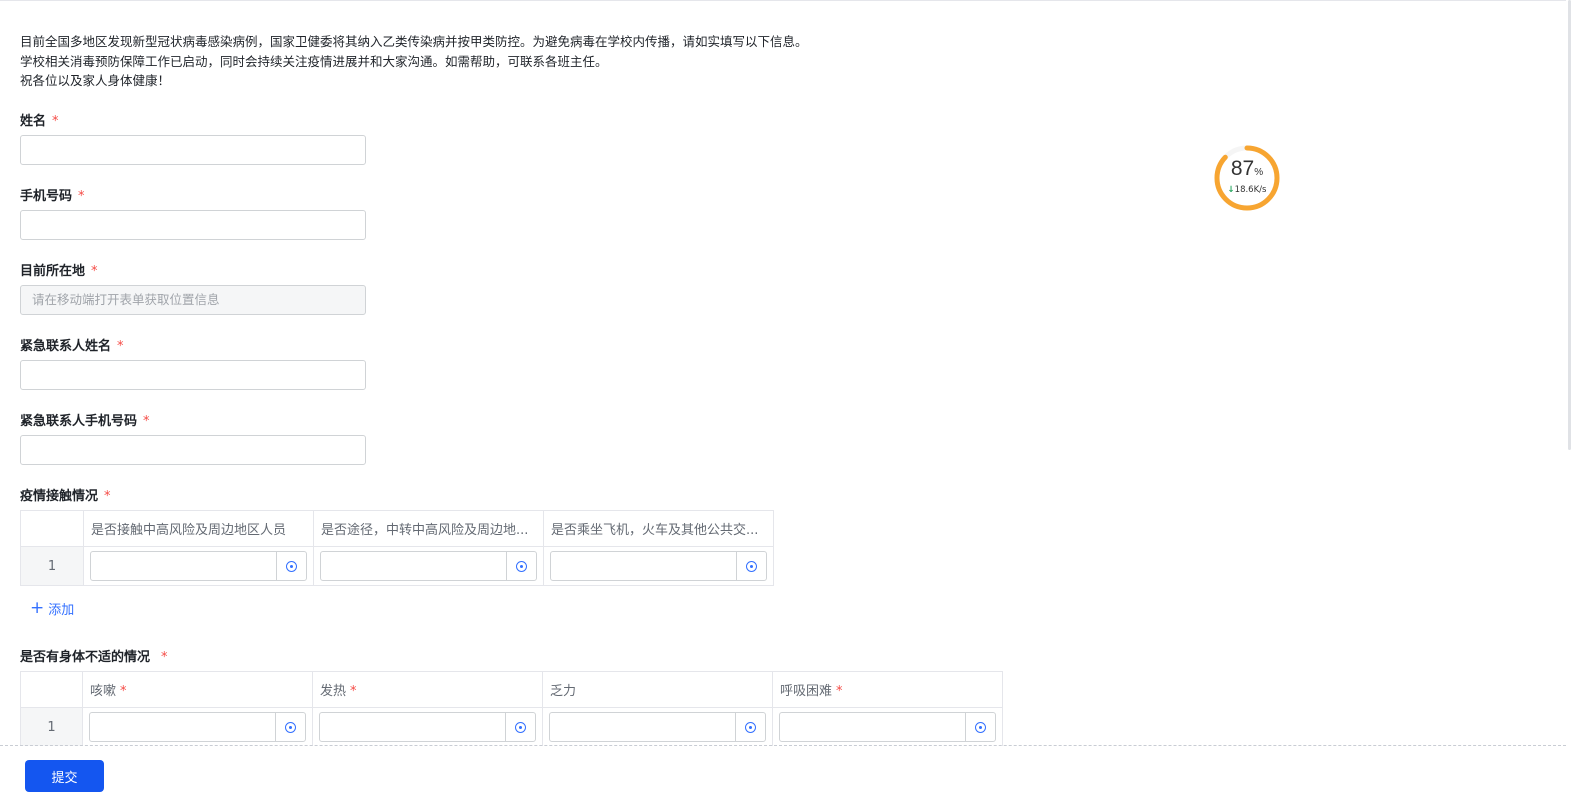 This screenshot has height=807, width=1589. I want to click on plus-icon: +, so click(37, 608).